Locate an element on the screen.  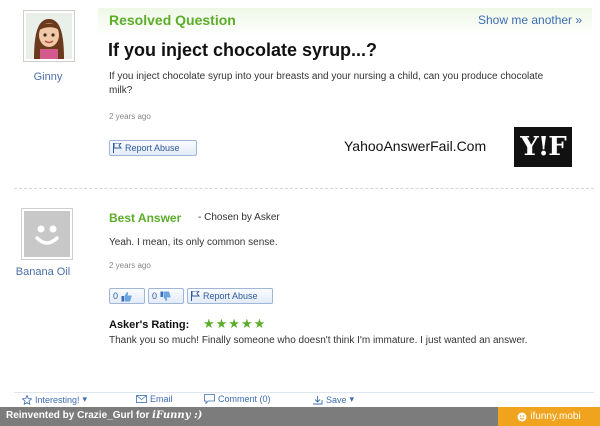
askers-rating-label: Asker's Rating: is located at coordinates (149, 325).